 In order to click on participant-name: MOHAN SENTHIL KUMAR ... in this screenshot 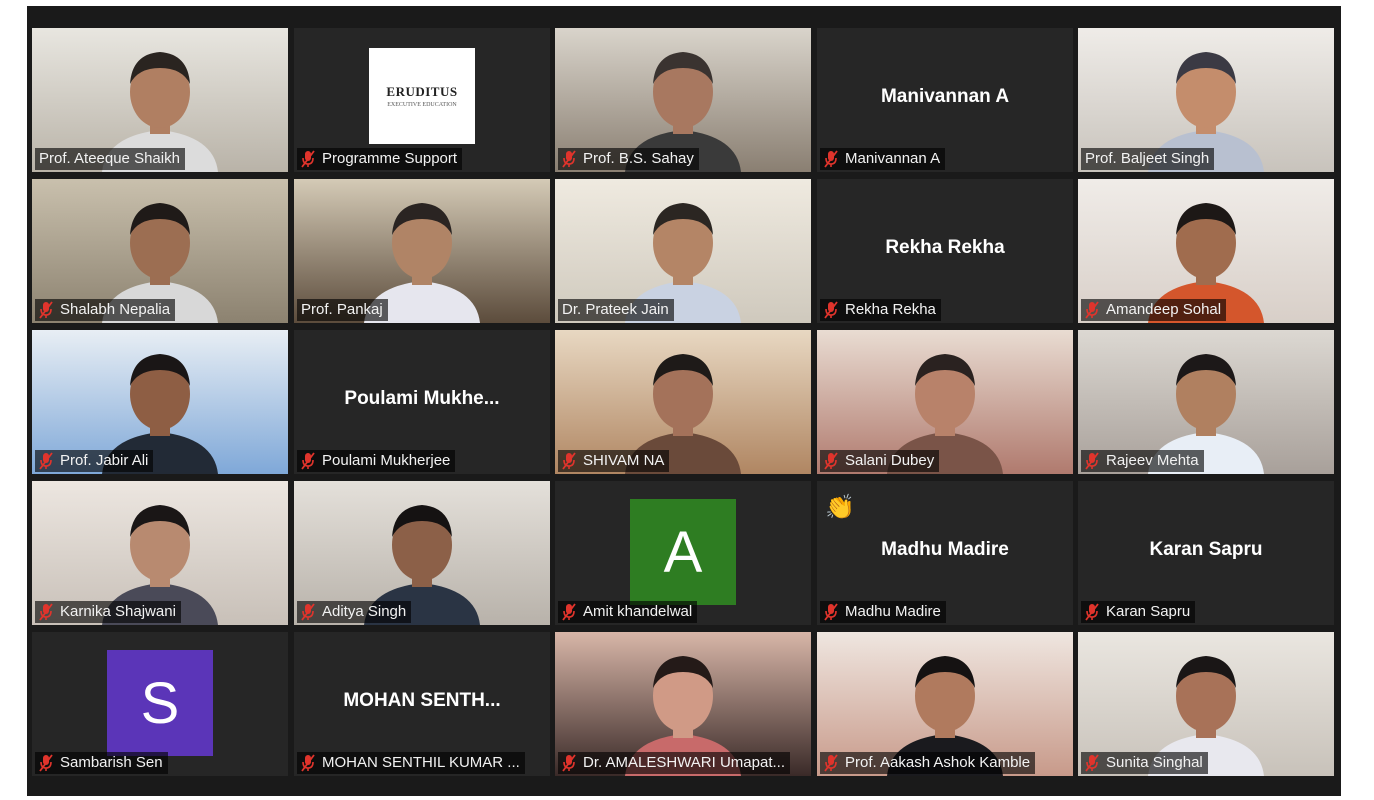, I will do `click(421, 762)`.